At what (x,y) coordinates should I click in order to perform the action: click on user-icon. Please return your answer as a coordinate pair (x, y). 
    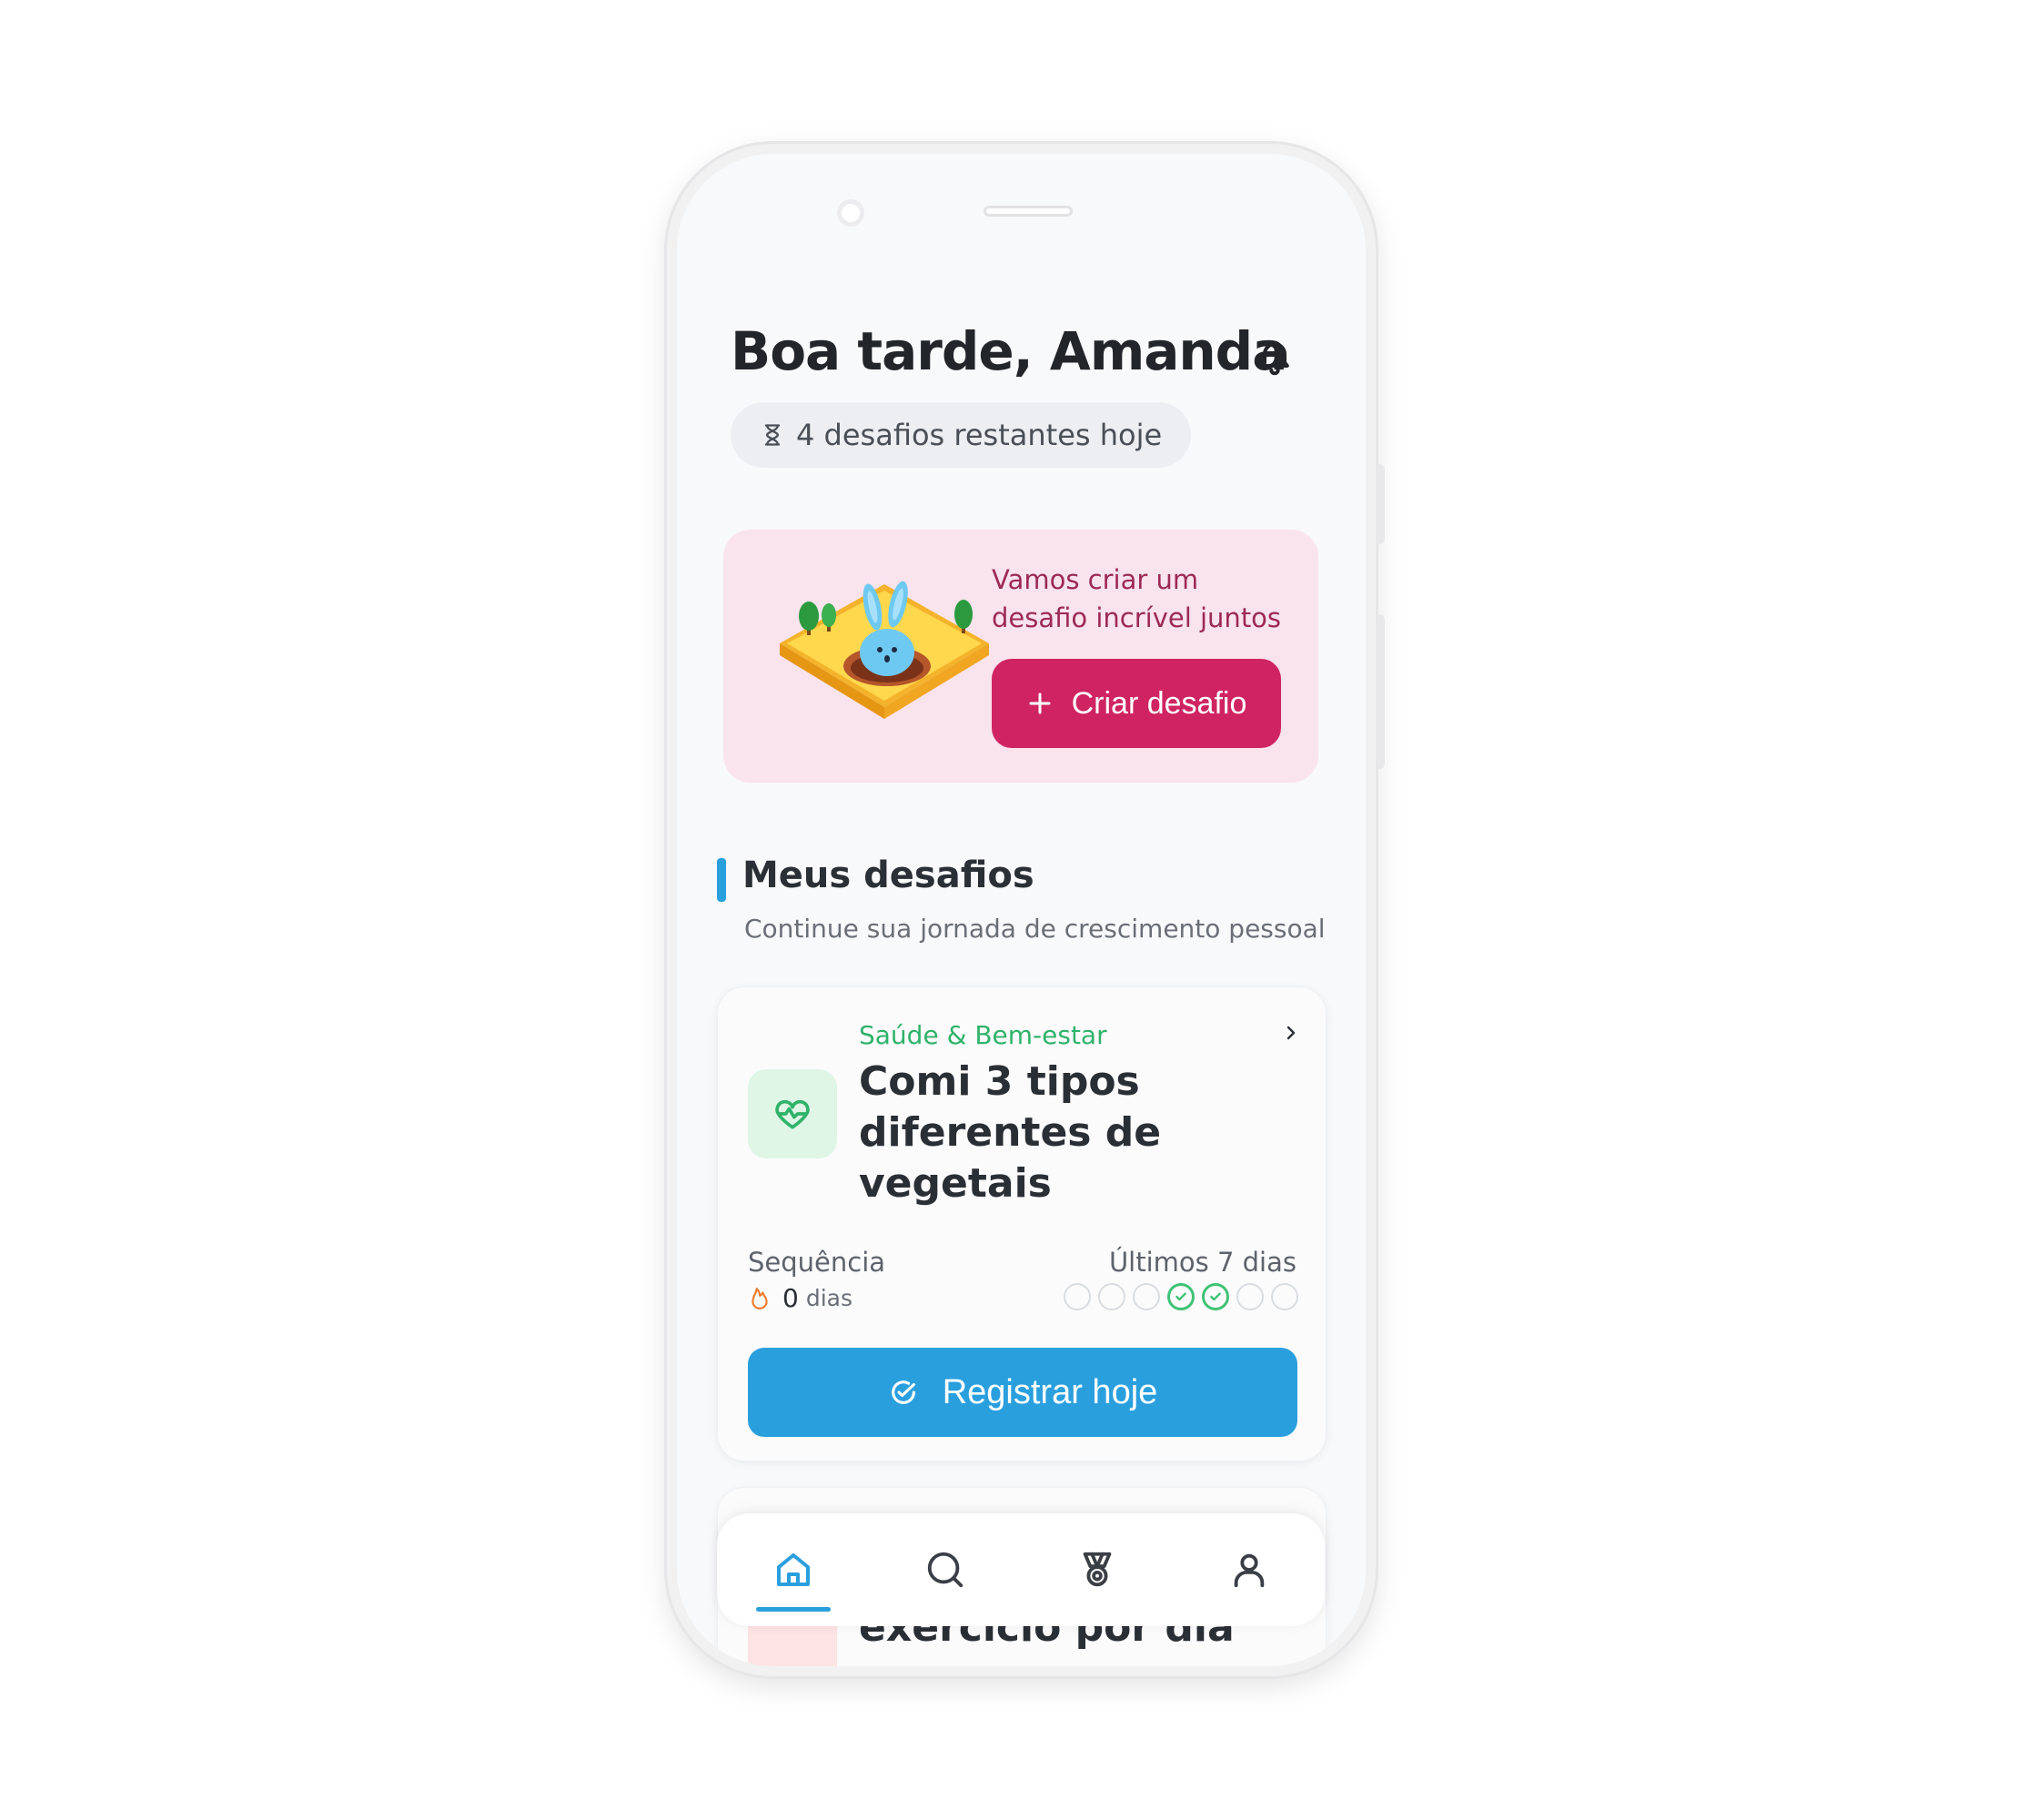
    Looking at the image, I should click on (1249, 1570).